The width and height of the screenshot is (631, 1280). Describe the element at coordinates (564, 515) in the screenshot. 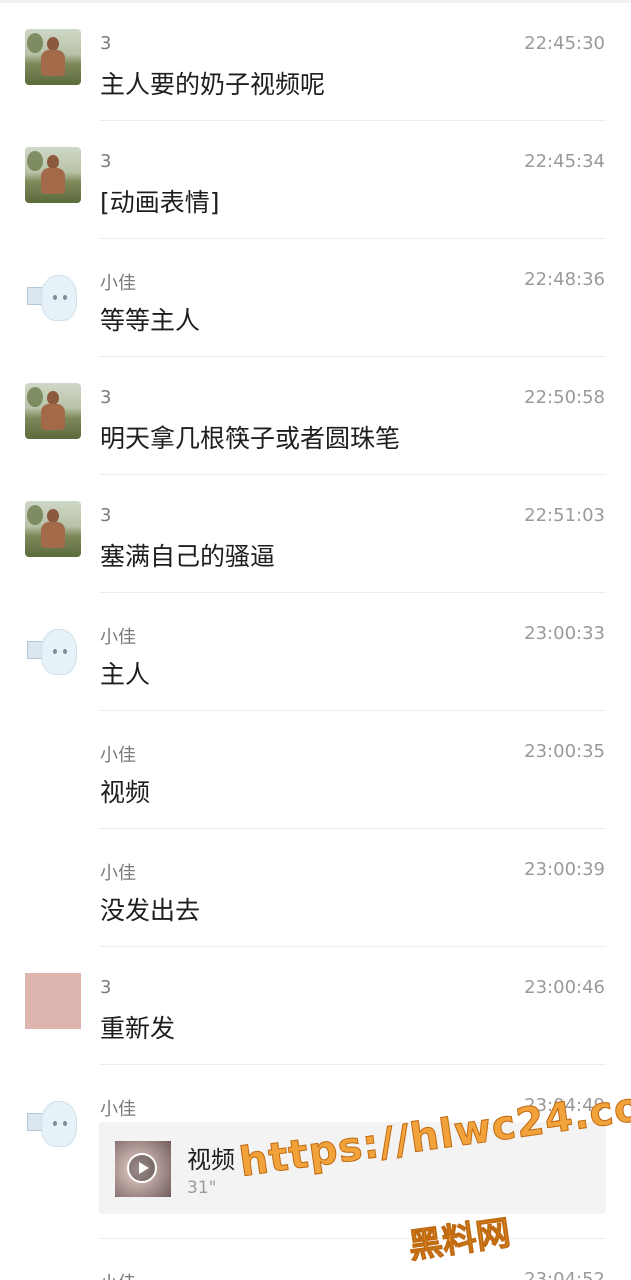

I see `message-time: 22:51:03` at that location.